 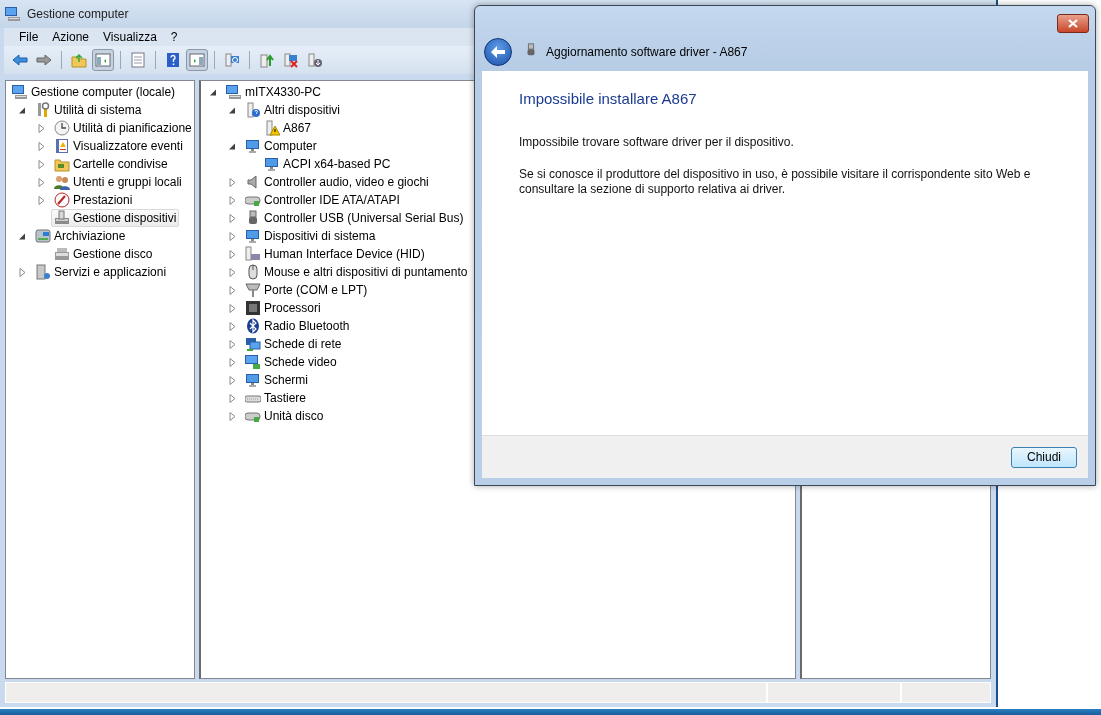 What do you see at coordinates (111, 164) in the screenshot?
I see `tree-item: Cartelle condivise` at bounding box center [111, 164].